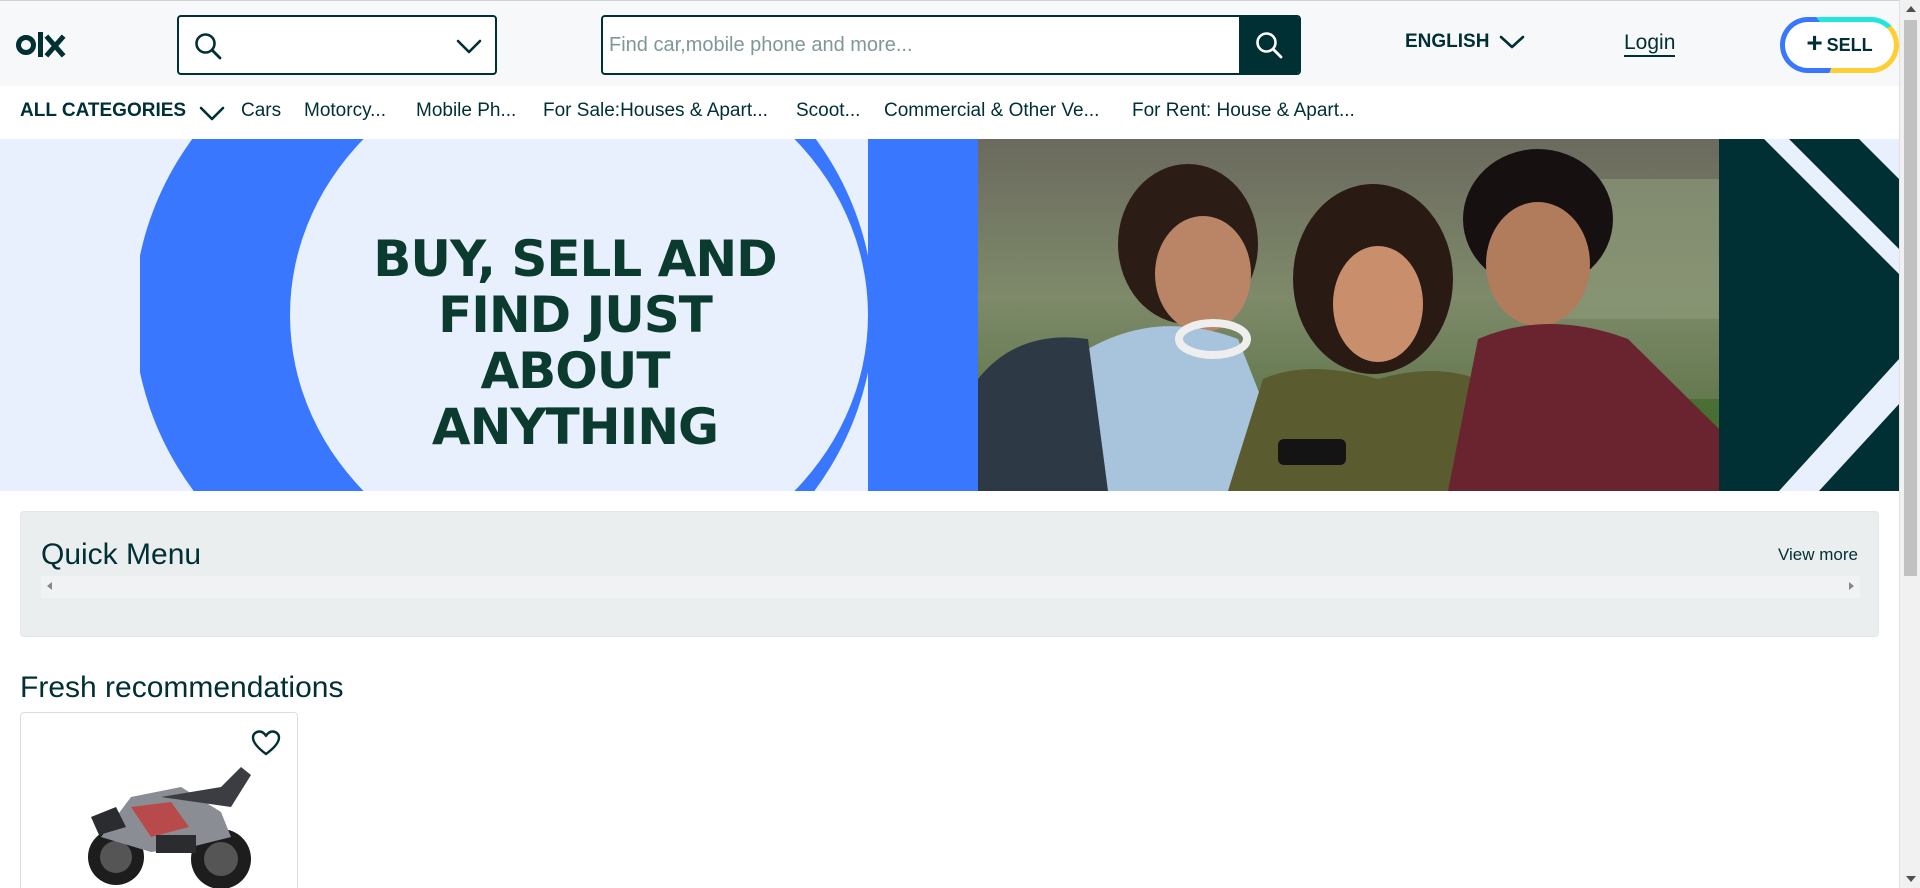 The width and height of the screenshot is (1920, 888). Describe the element at coordinates (261, 111) in the screenshot. I see `category-cars: Cars` at that location.